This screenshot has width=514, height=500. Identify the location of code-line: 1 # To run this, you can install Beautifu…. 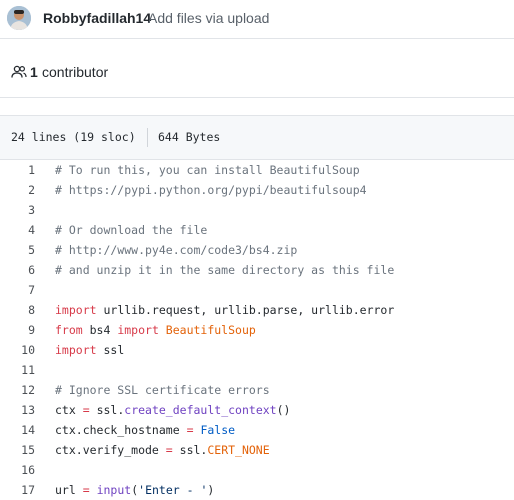
(257, 170).